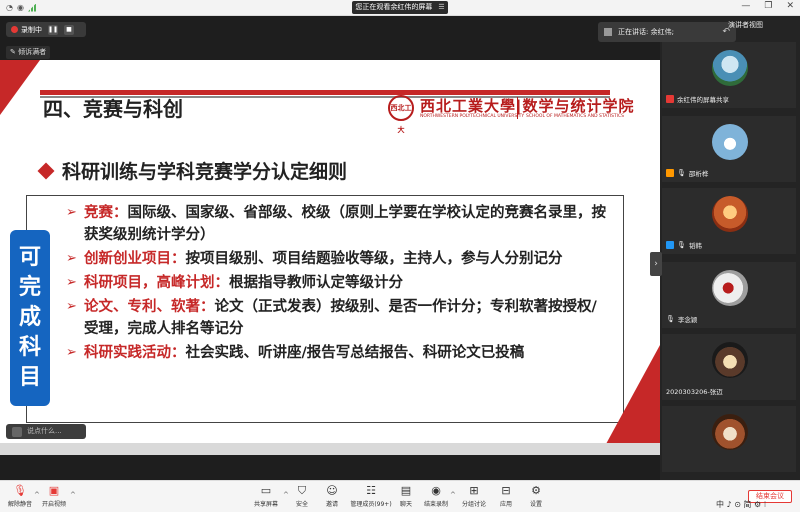 Image resolution: width=800 pixels, height=512 pixels. I want to click on listen-indicator: ✎ 倾诉满者, so click(28, 52).